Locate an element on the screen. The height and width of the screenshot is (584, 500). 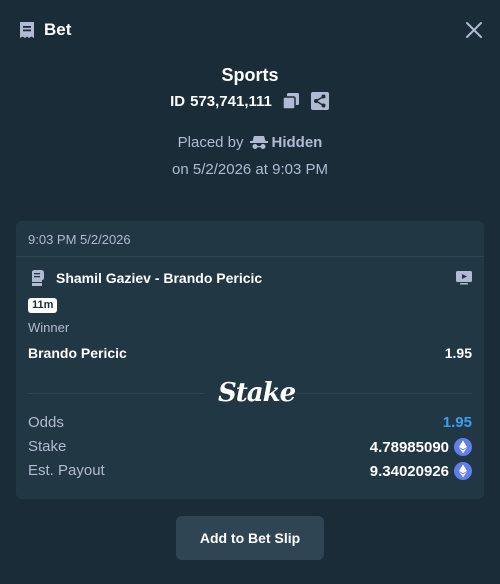
match-name: Shamil Gaziev - Brando Pericic is located at coordinates (159, 278).